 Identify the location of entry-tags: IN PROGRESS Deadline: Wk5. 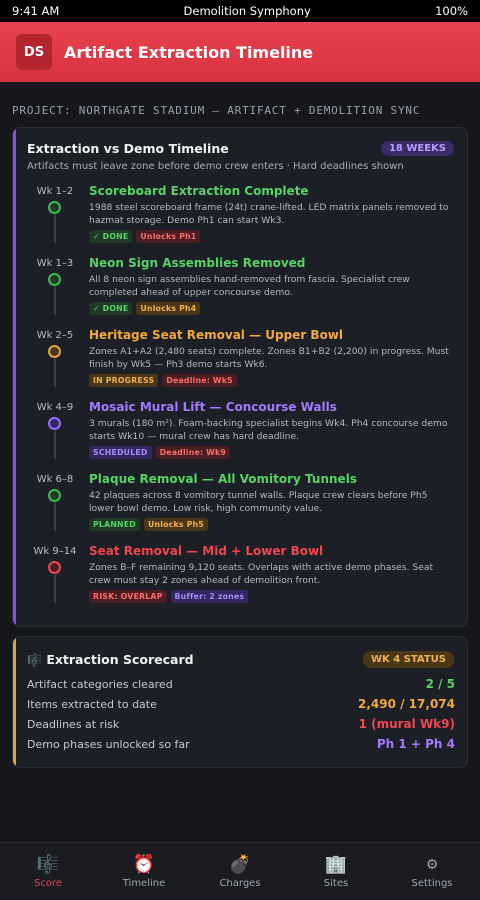
(272, 380).